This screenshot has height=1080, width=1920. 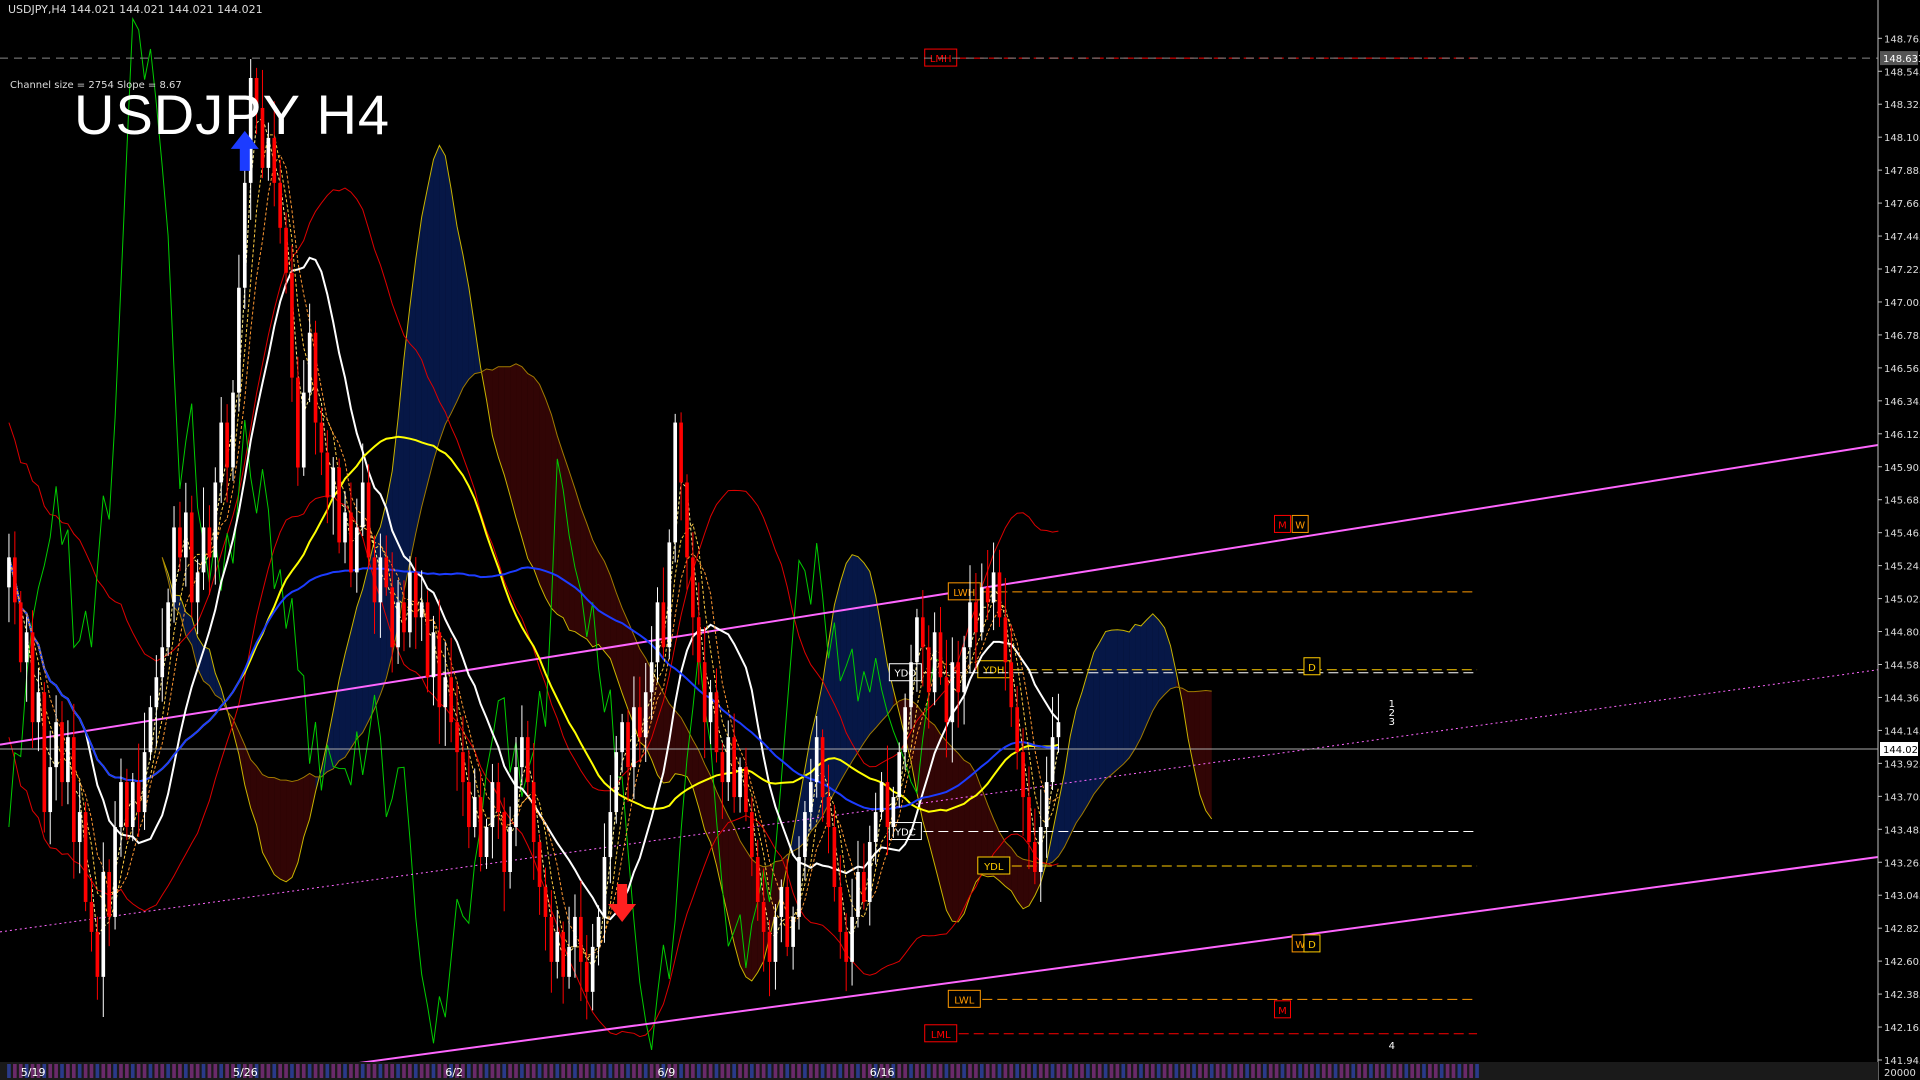 I want to click on price-tick-label: 145.025, so click(x=1902, y=600).